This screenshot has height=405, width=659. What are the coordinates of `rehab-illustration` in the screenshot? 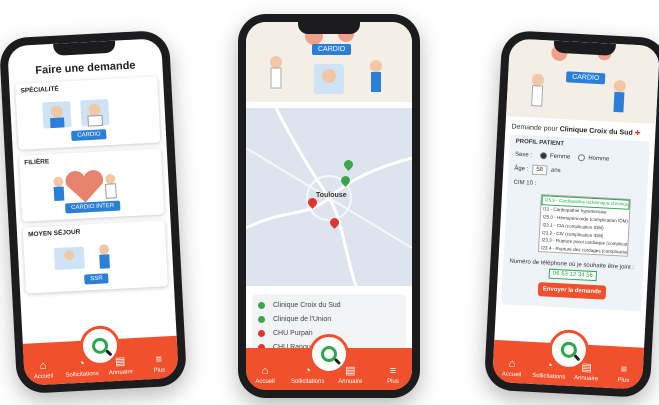 It's located at (81, 257).